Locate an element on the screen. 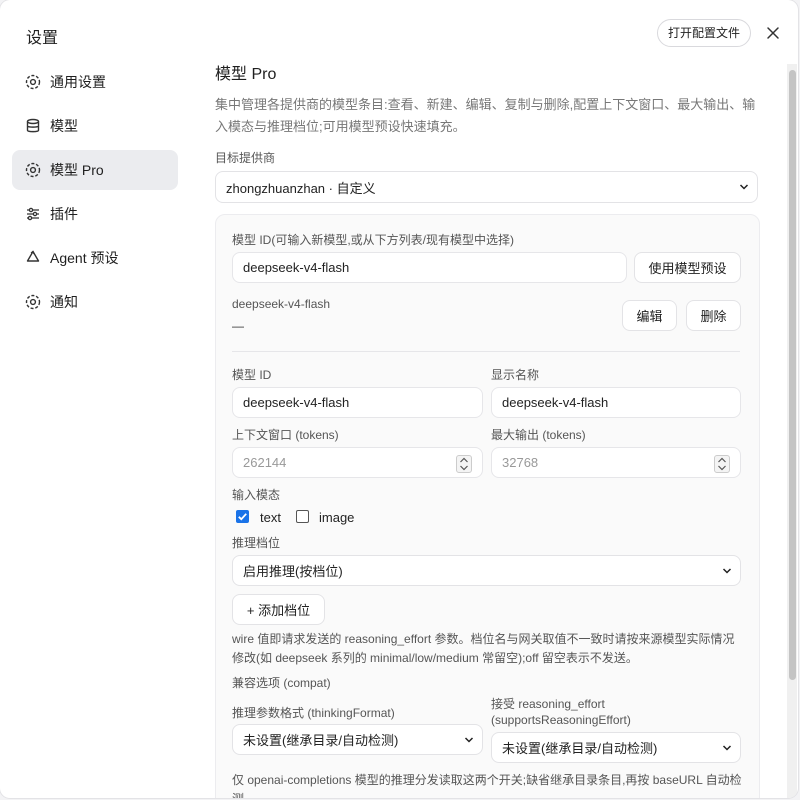  use-preset-button: 使用模型预设 is located at coordinates (687, 267).